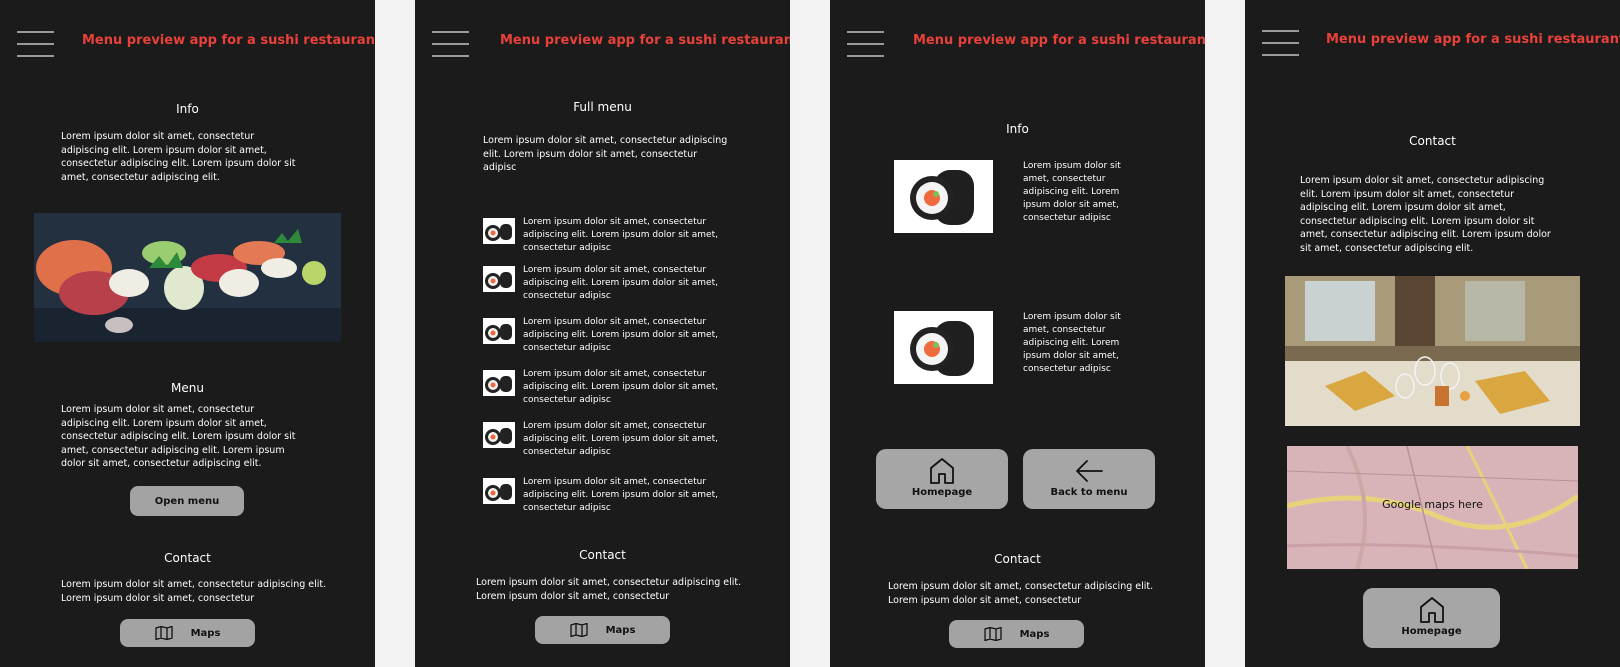 The width and height of the screenshot is (1620, 667). Describe the element at coordinates (187, 277) in the screenshot. I see `sushi-platter-image` at that location.